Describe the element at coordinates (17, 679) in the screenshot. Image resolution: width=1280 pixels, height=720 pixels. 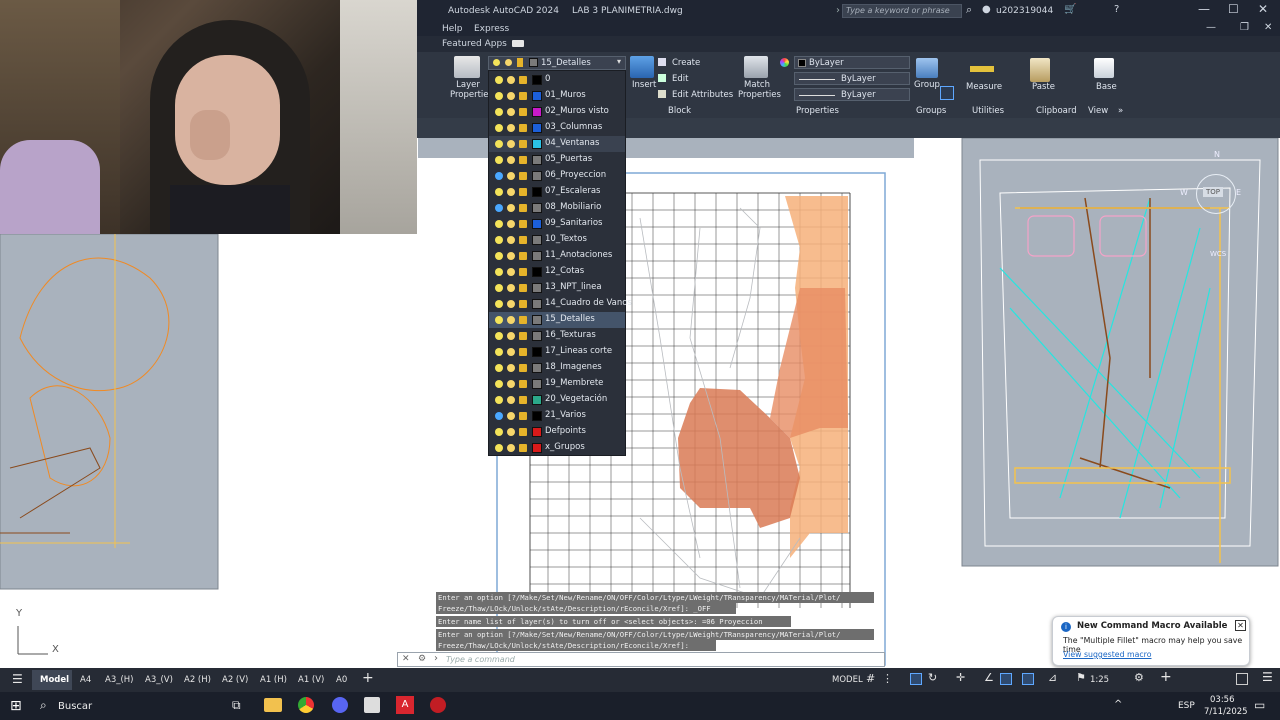
I see `menu-icon: ☰` at that location.